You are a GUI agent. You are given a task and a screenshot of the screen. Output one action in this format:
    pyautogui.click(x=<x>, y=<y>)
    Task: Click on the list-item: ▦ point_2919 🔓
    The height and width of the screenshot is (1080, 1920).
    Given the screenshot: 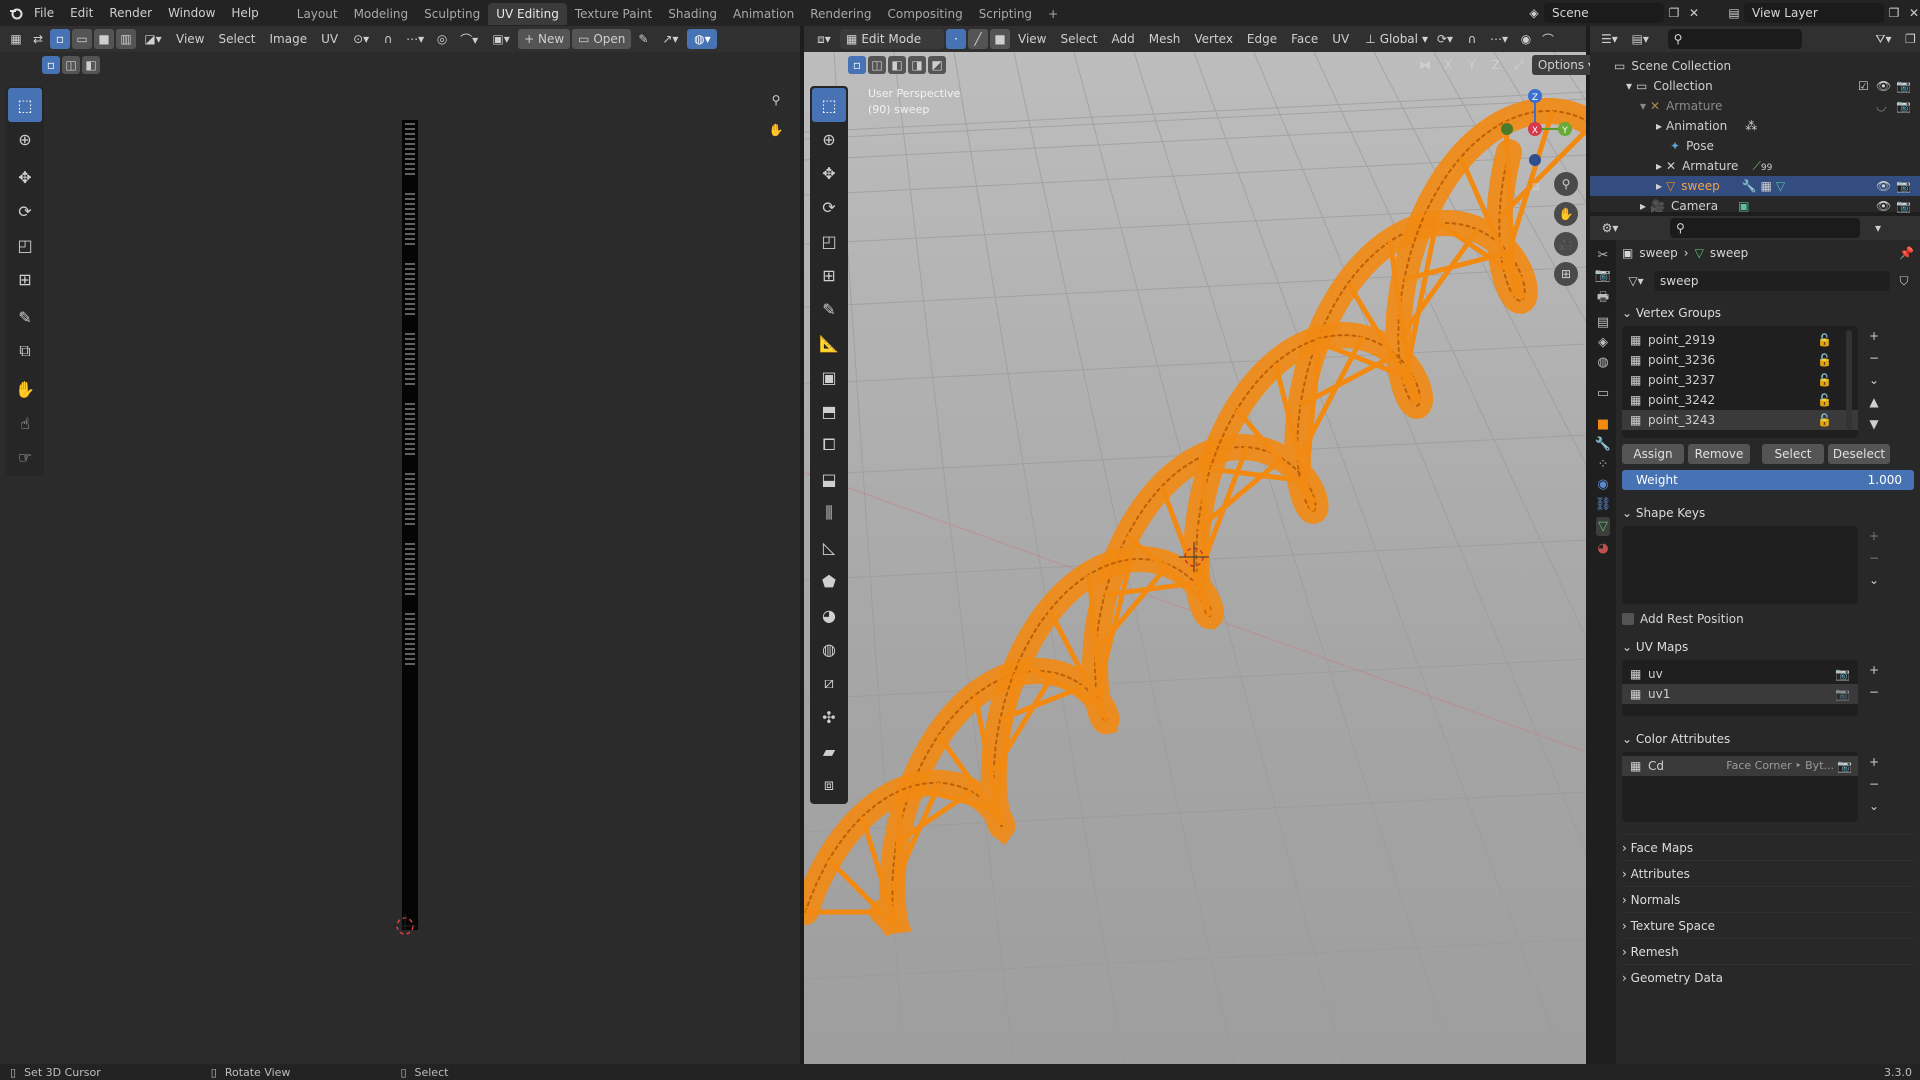 What is the action you would take?
    pyautogui.click(x=1740, y=340)
    